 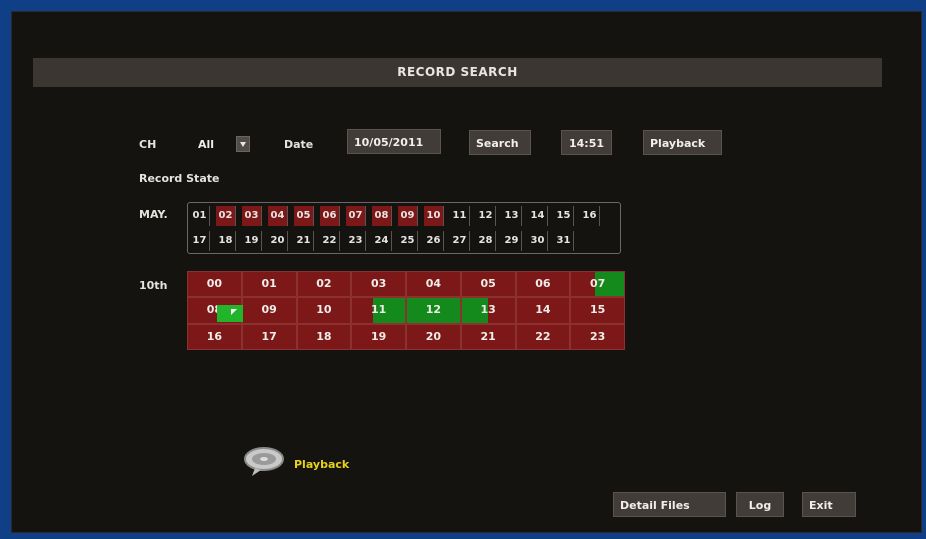 I want to click on calendar-day: 15, so click(x=564, y=216).